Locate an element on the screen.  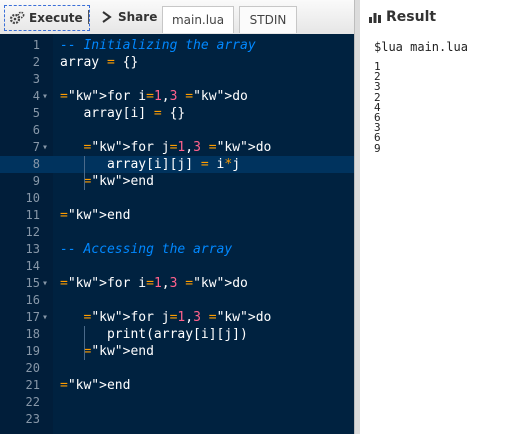
code-line: 5 array[i] = {} is located at coordinates (177, 113).